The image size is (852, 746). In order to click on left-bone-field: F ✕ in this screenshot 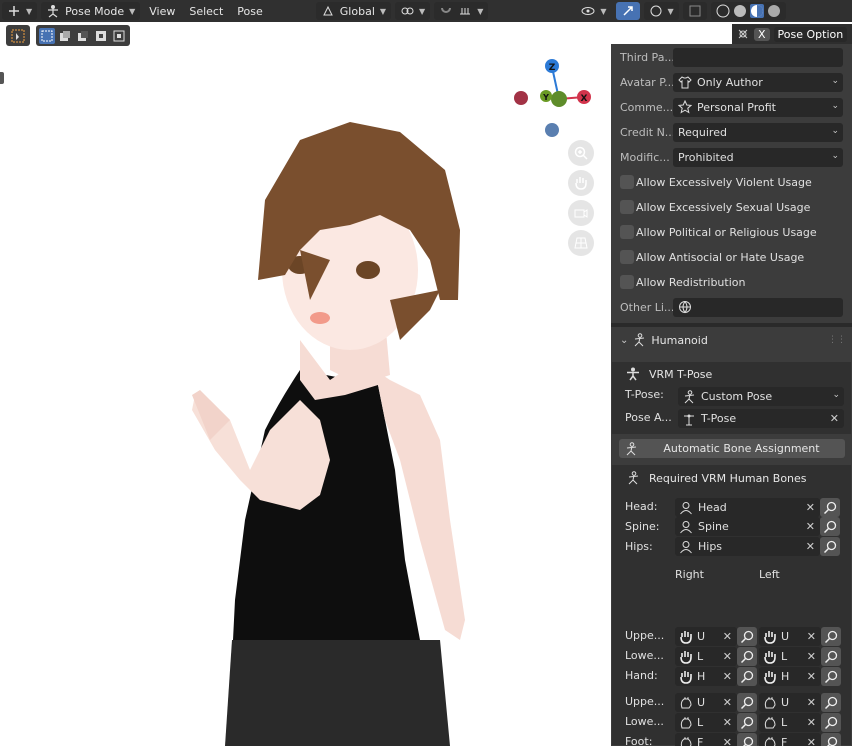, I will do `click(790, 739)`.